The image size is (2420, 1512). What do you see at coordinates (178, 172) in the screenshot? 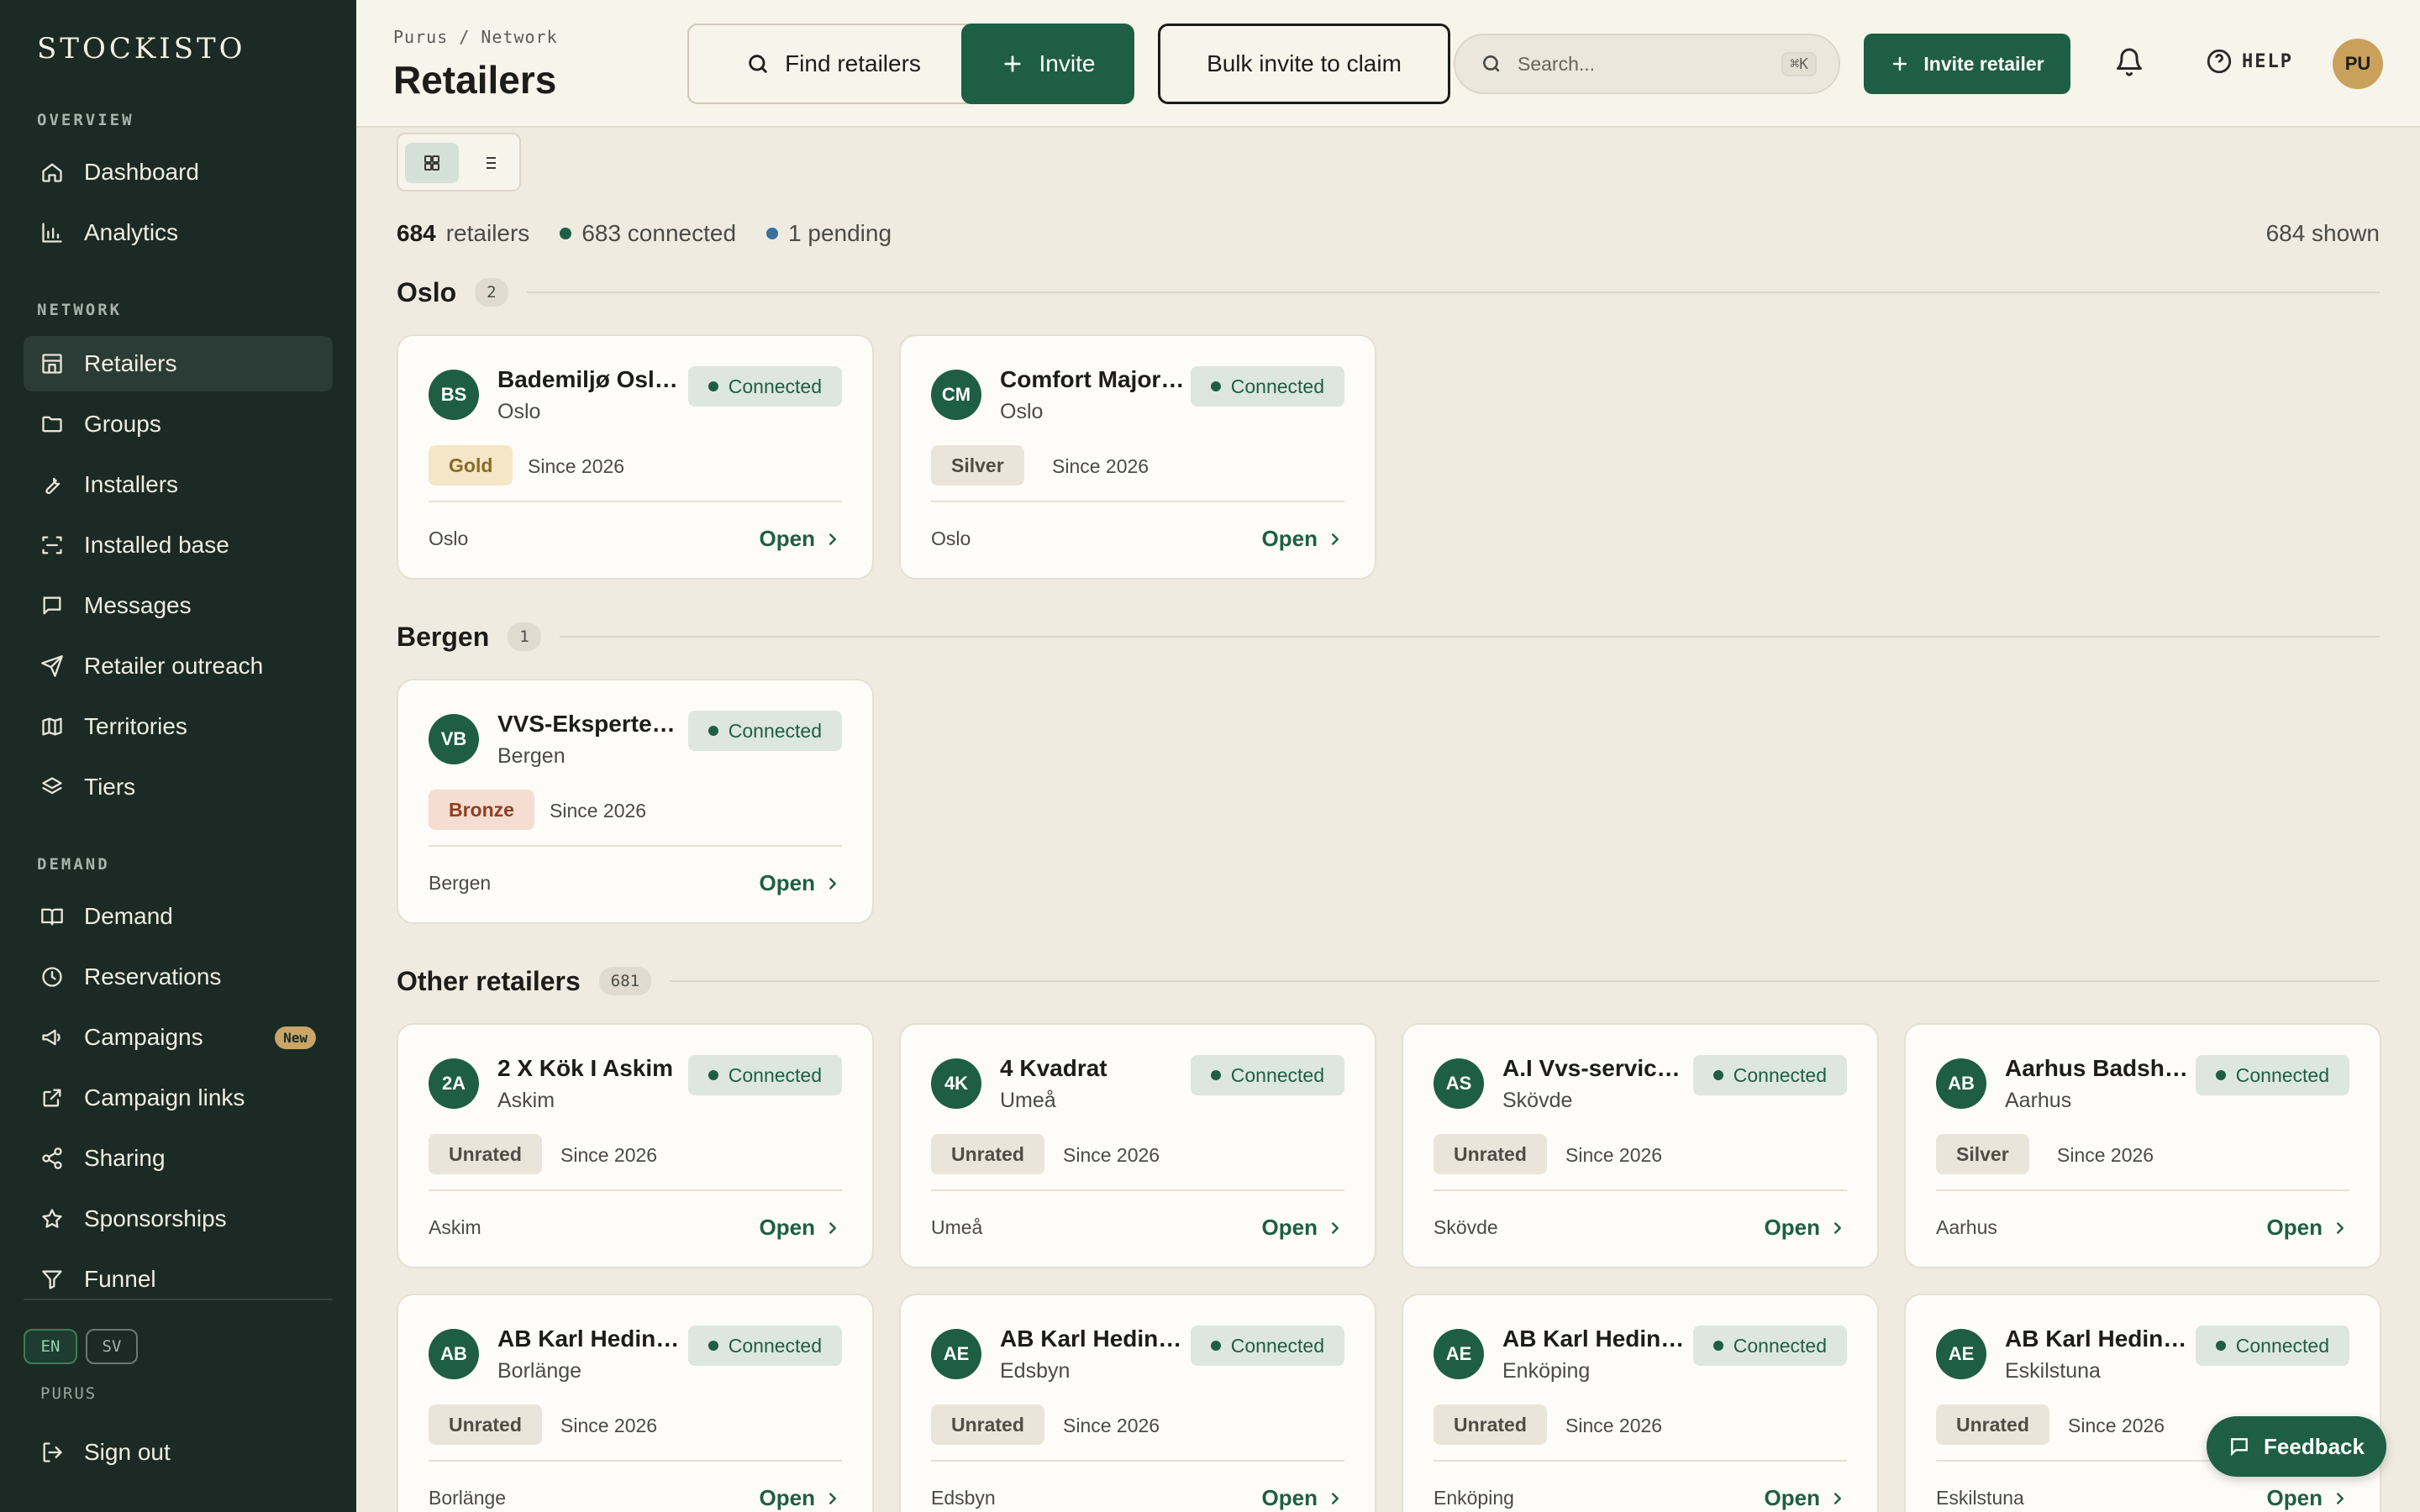
I see `sidebar-item-dashboard: Dashboard` at bounding box center [178, 172].